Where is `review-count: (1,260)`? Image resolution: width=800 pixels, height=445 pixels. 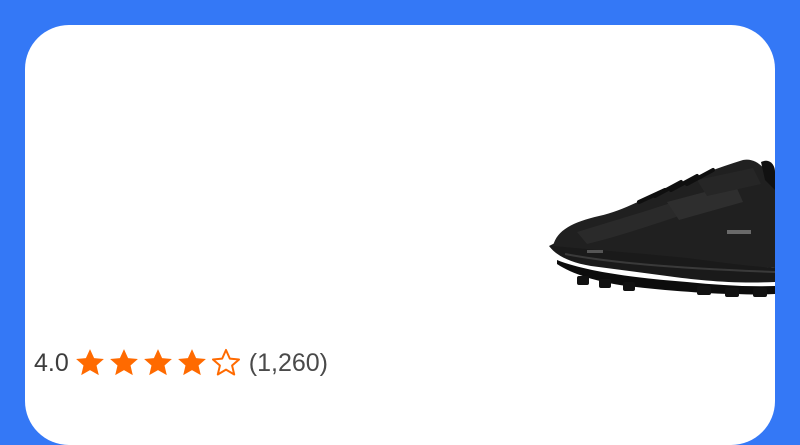
review-count: (1,260) is located at coordinates (288, 363).